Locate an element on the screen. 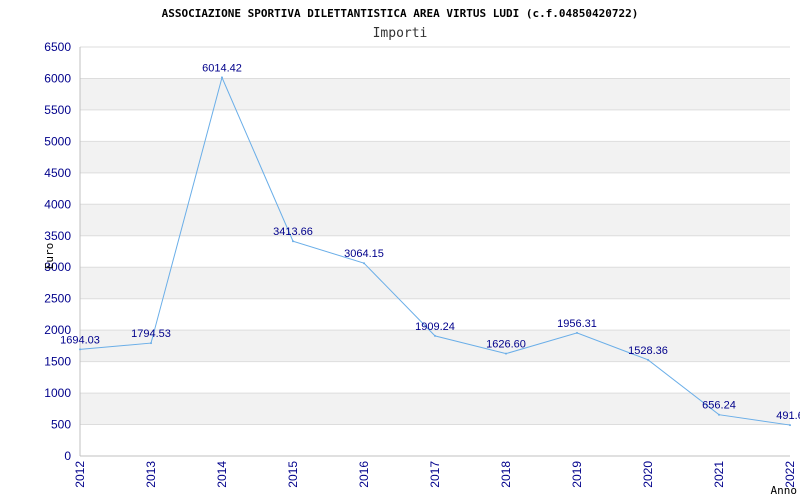 Image resolution: width=800 pixels, height=500 pixels. y-tick-label: 5500 is located at coordinates (57, 110).